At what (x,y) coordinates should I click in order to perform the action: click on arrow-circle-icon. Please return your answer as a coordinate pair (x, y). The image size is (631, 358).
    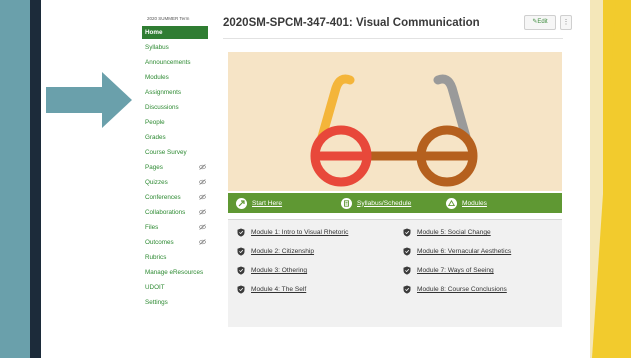
    Looking at the image, I should click on (241, 203).